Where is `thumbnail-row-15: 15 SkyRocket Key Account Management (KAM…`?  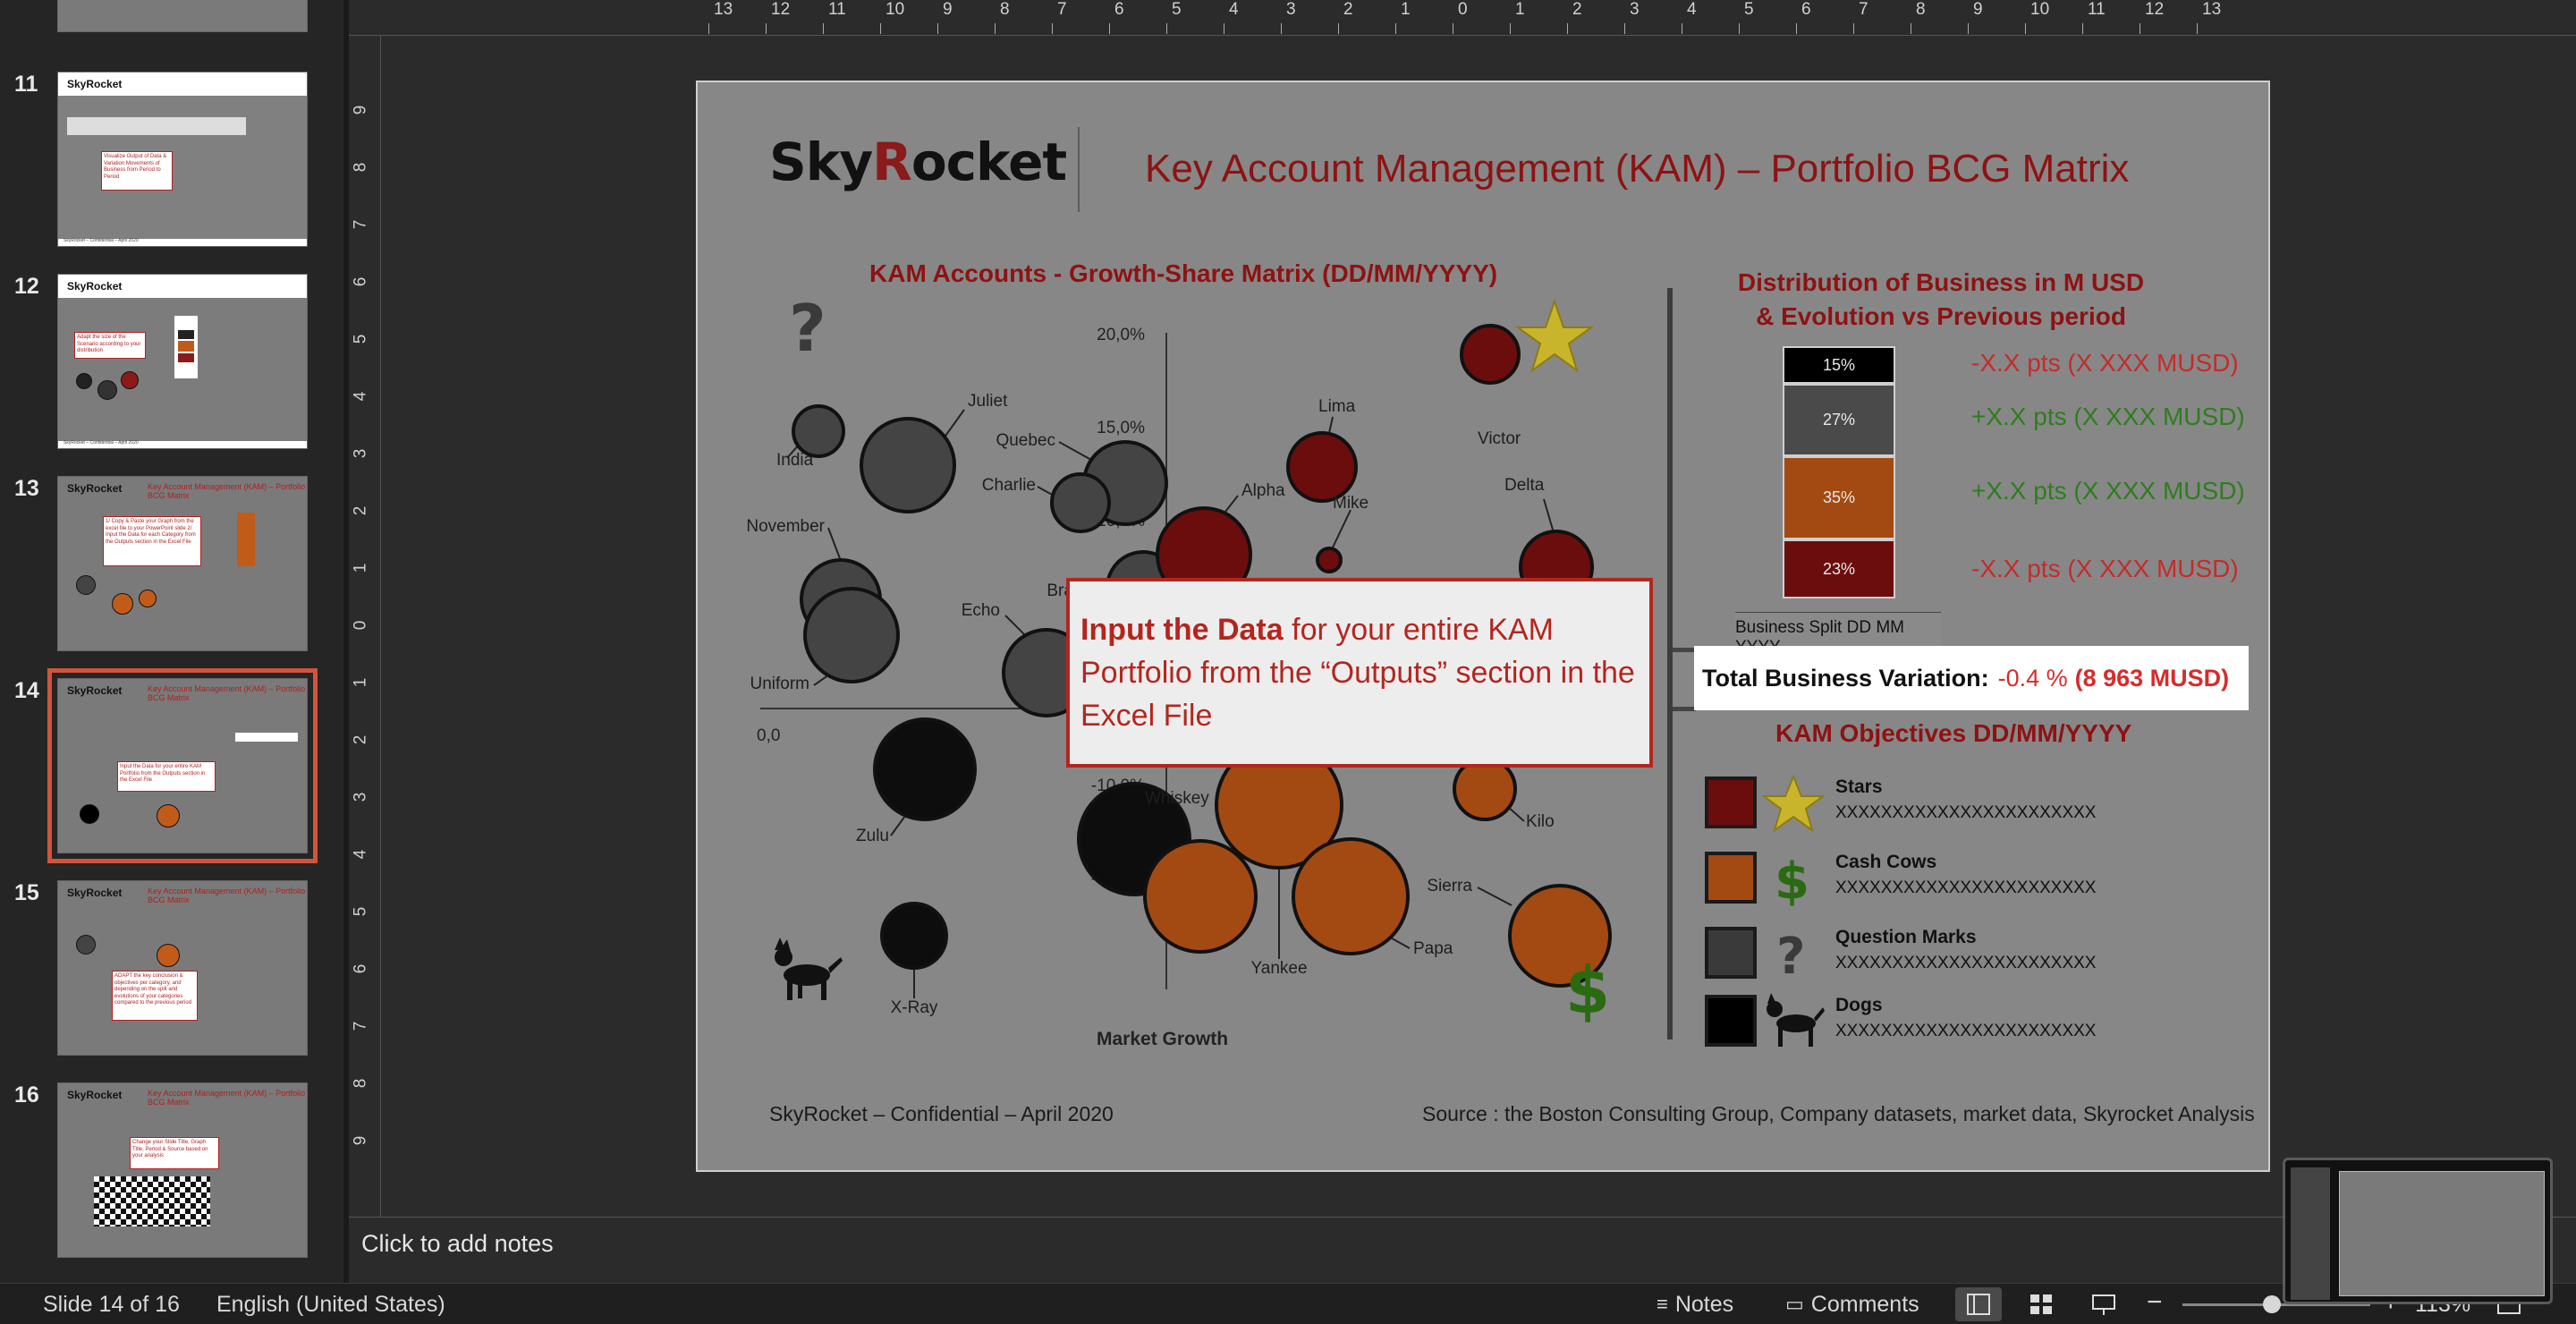 thumbnail-row-15: 15 SkyRocket Key Account Management (KAM… is located at coordinates (171, 974).